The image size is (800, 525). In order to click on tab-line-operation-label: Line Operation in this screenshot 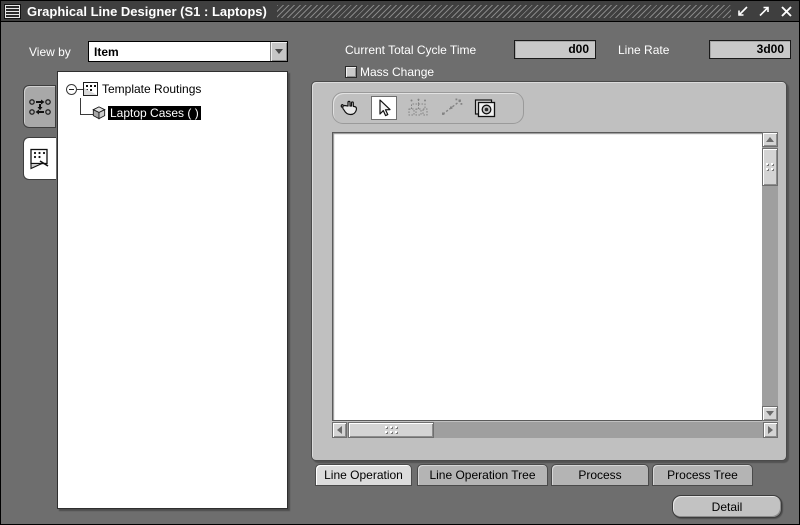, I will do `click(363, 475)`.